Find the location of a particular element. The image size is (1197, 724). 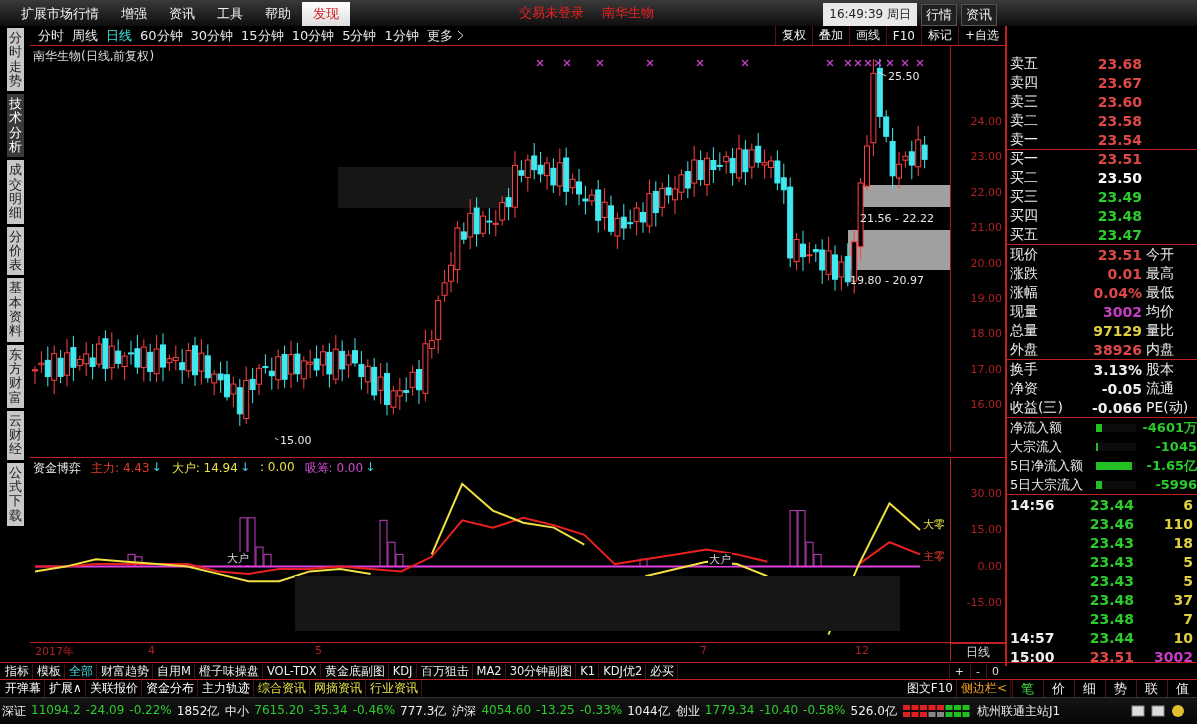

menu-item: 发现 is located at coordinates (326, 14).